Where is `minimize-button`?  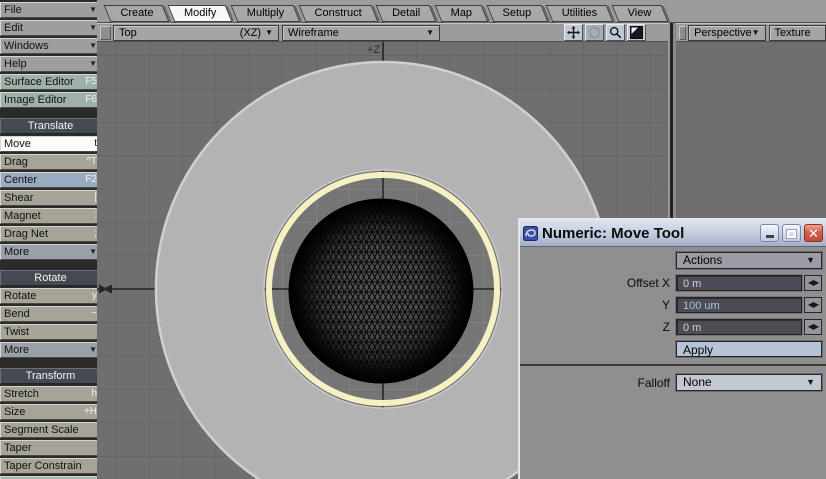
minimize-button is located at coordinates (769, 233).